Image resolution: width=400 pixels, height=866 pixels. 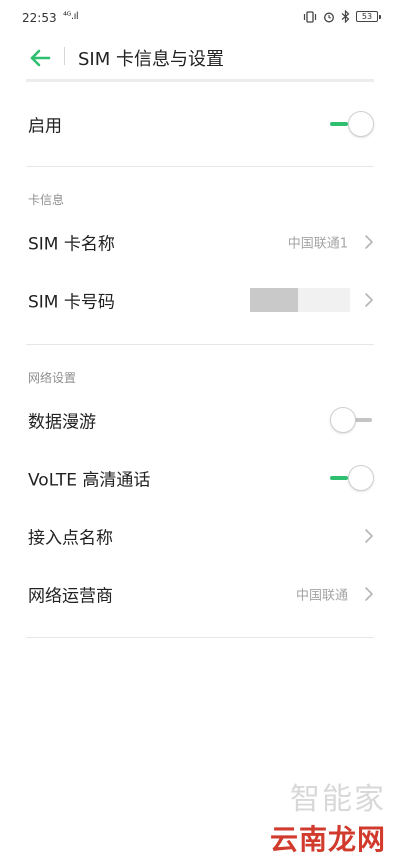 I want to click on bluetooth-icon, so click(x=345, y=16).